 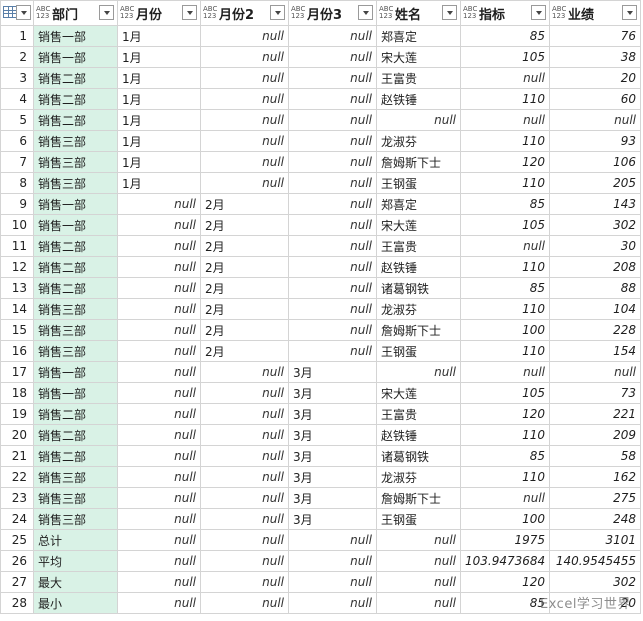 What do you see at coordinates (159, 78) in the screenshot?
I see `table-cell: 1月` at bounding box center [159, 78].